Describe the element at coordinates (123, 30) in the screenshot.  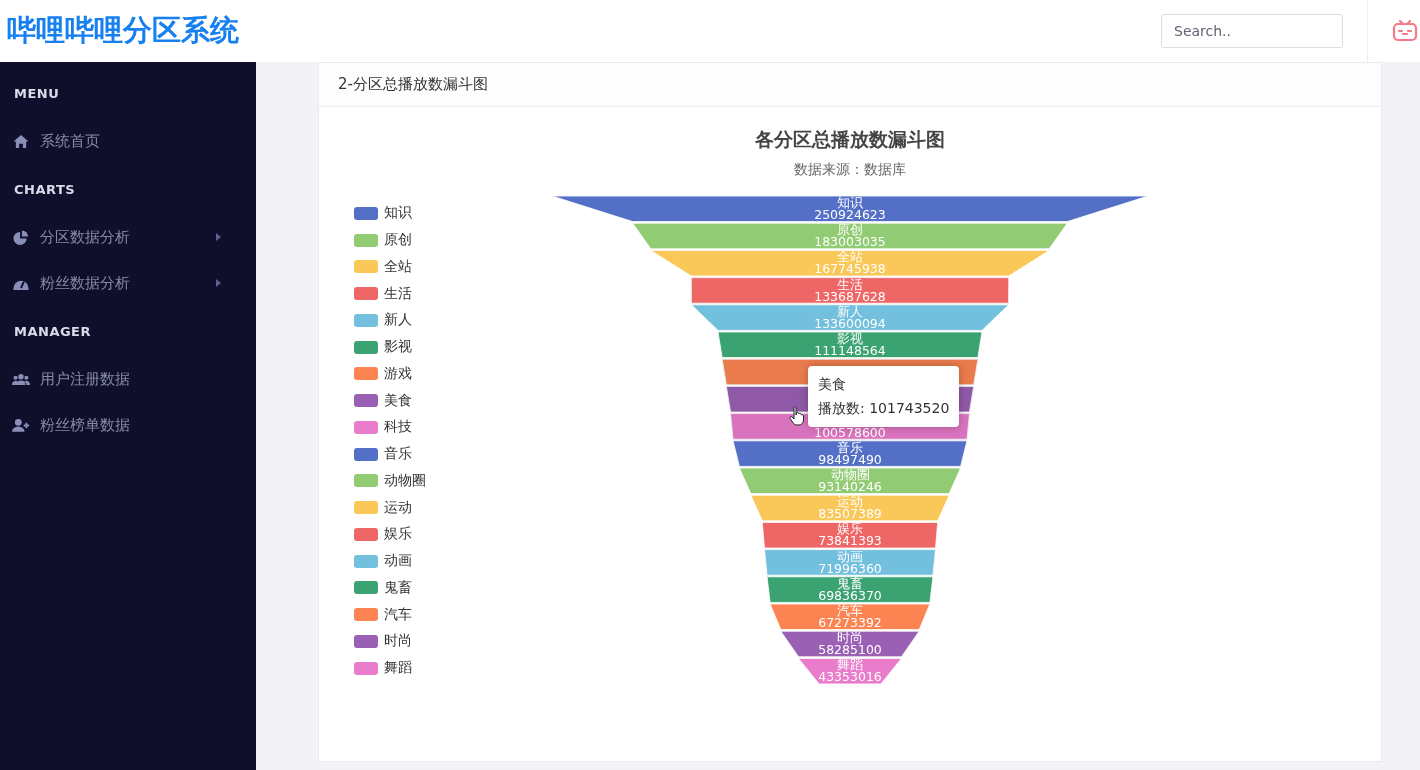
I see `site-title: 哔哩哔哩分区系统` at that location.